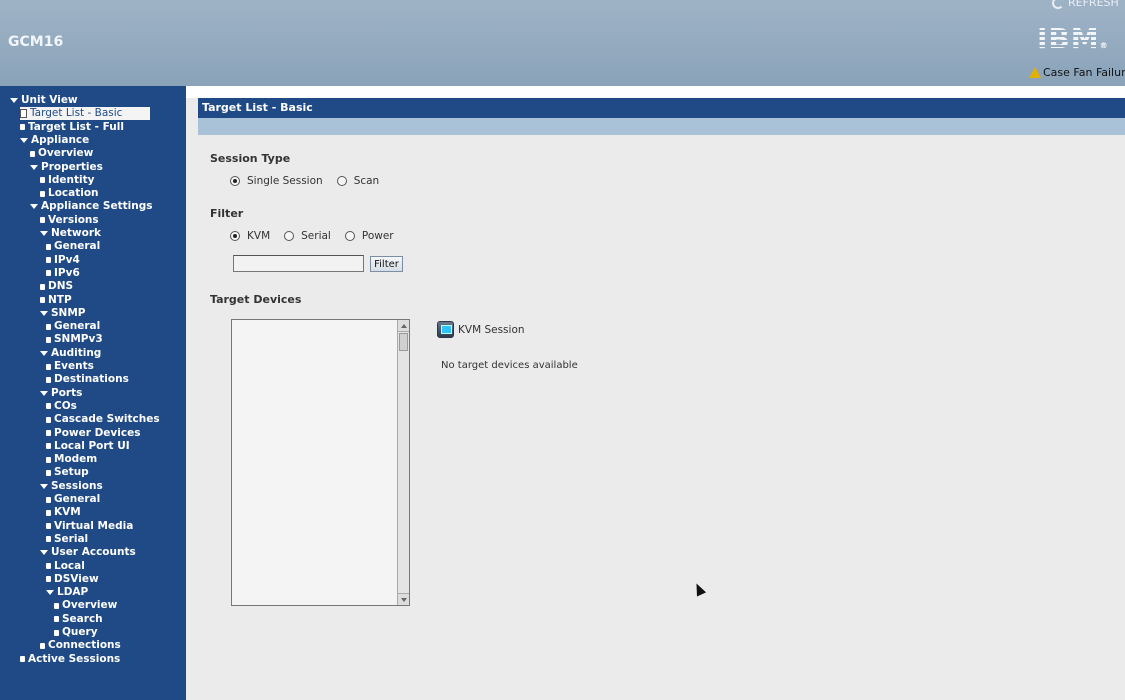 This screenshot has width=1125, height=700. I want to click on devices-scrollbar, so click(403, 462).